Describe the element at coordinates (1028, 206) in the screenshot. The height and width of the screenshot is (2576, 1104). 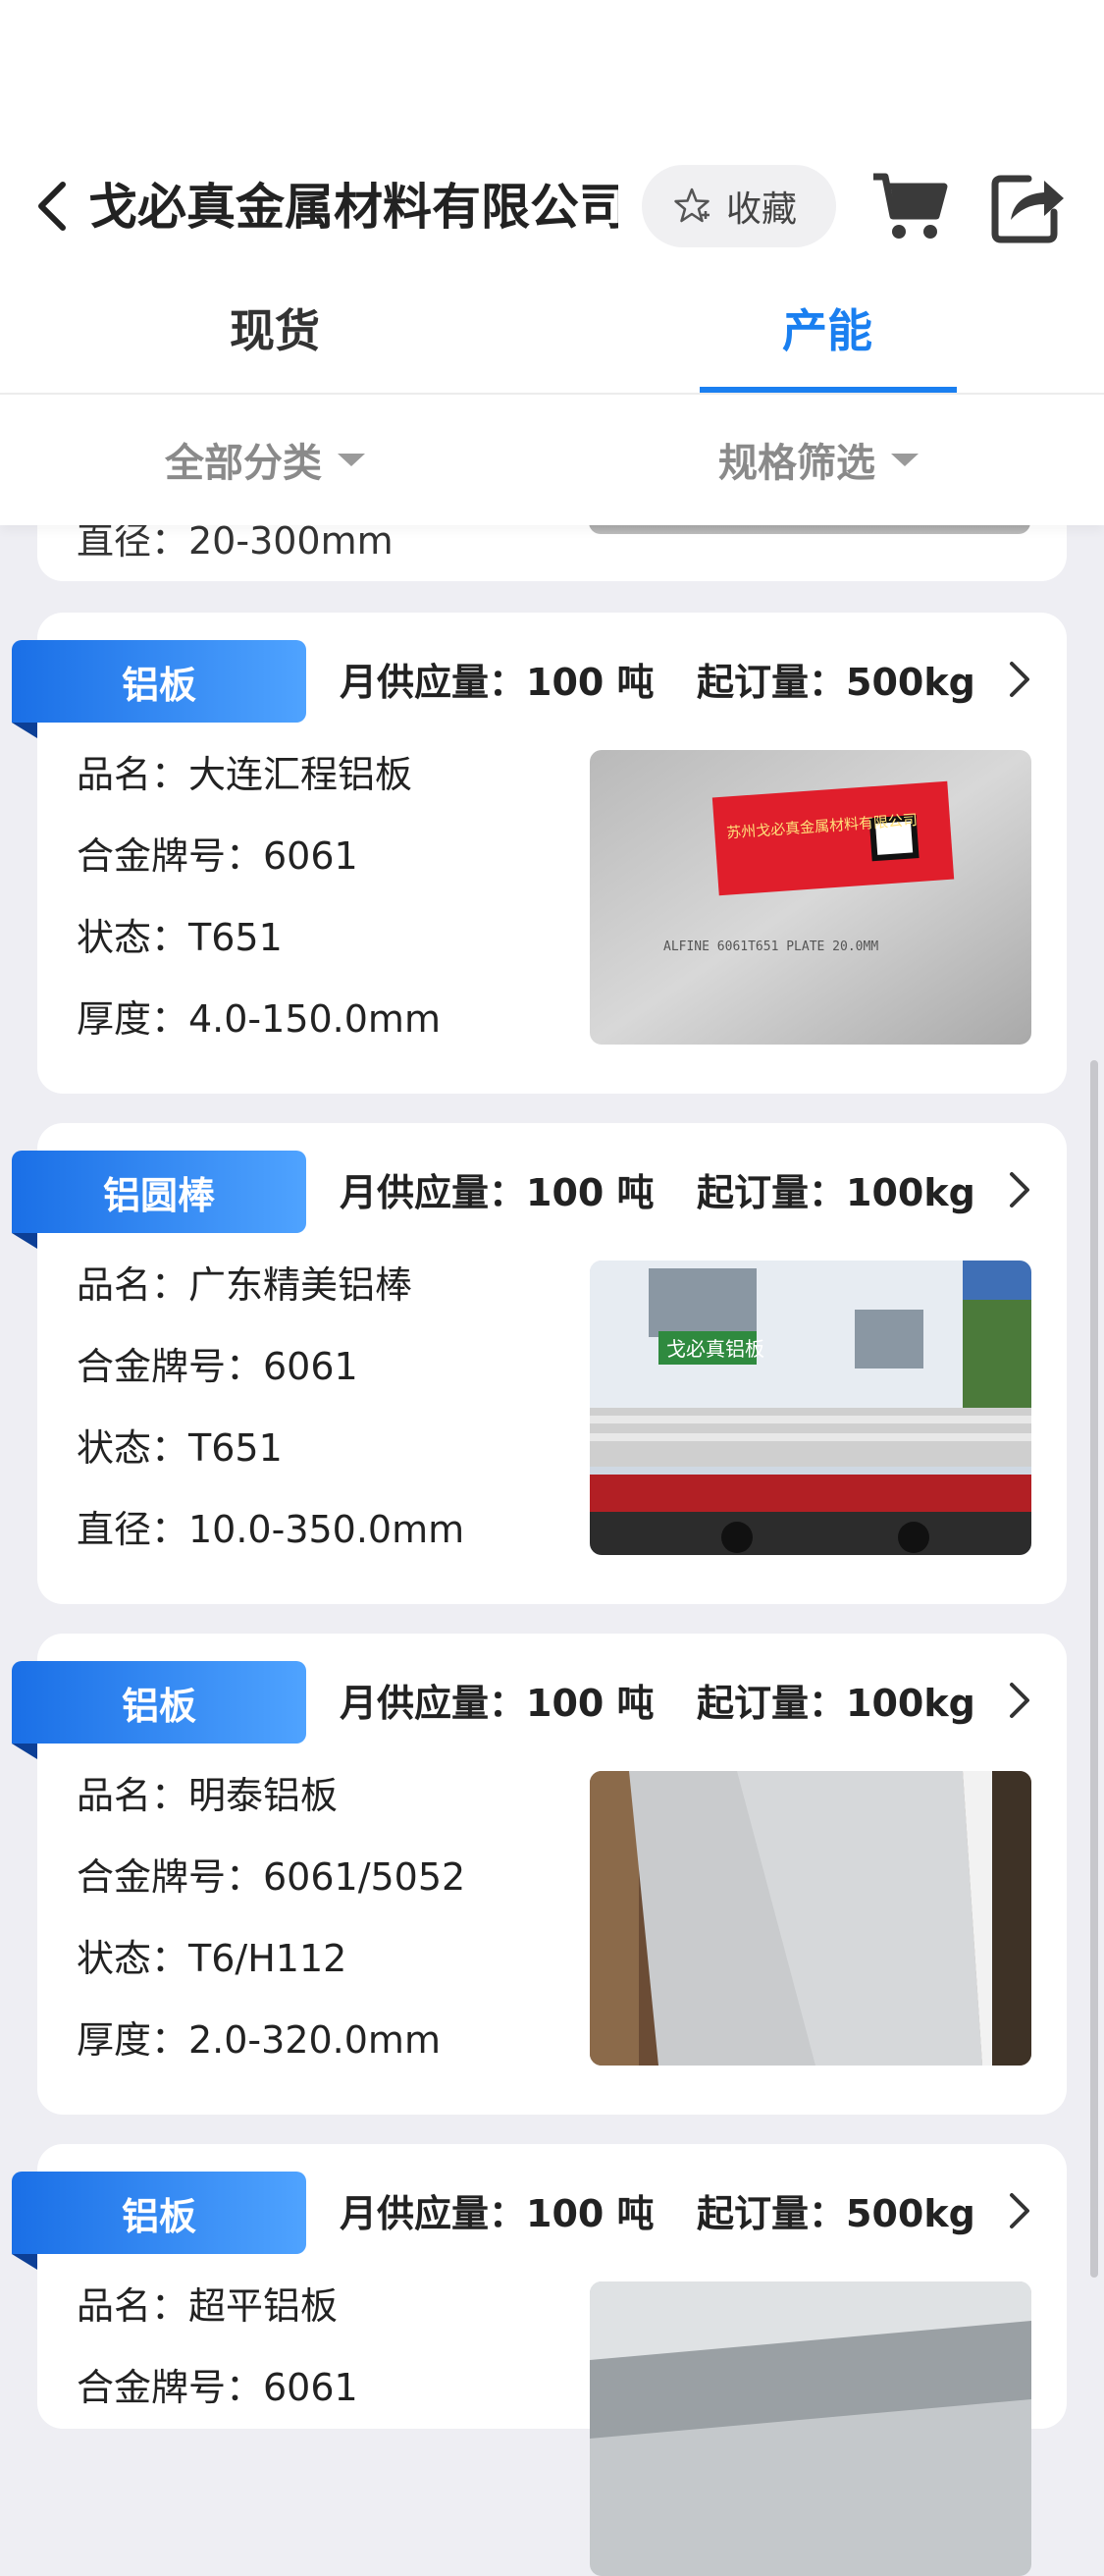
I see `share-icon` at that location.